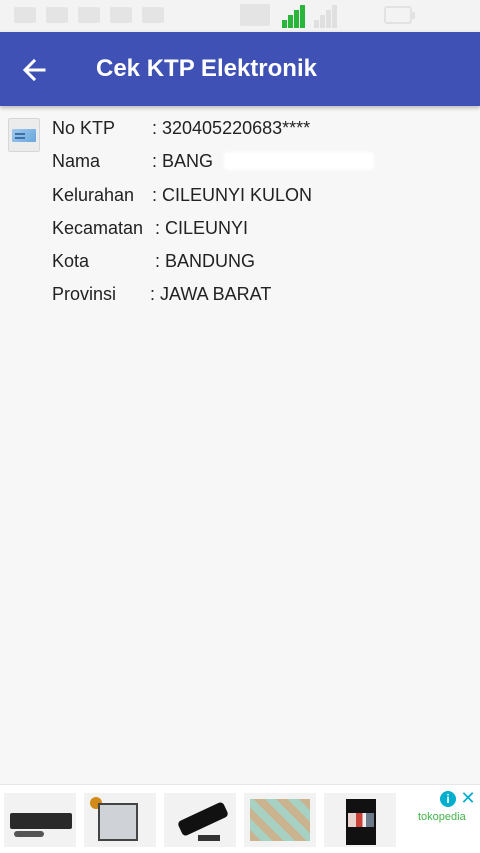 The height and width of the screenshot is (853, 480). Describe the element at coordinates (232, 195) in the screenshot. I see `field-value: : CILEUNYI KULON` at that location.